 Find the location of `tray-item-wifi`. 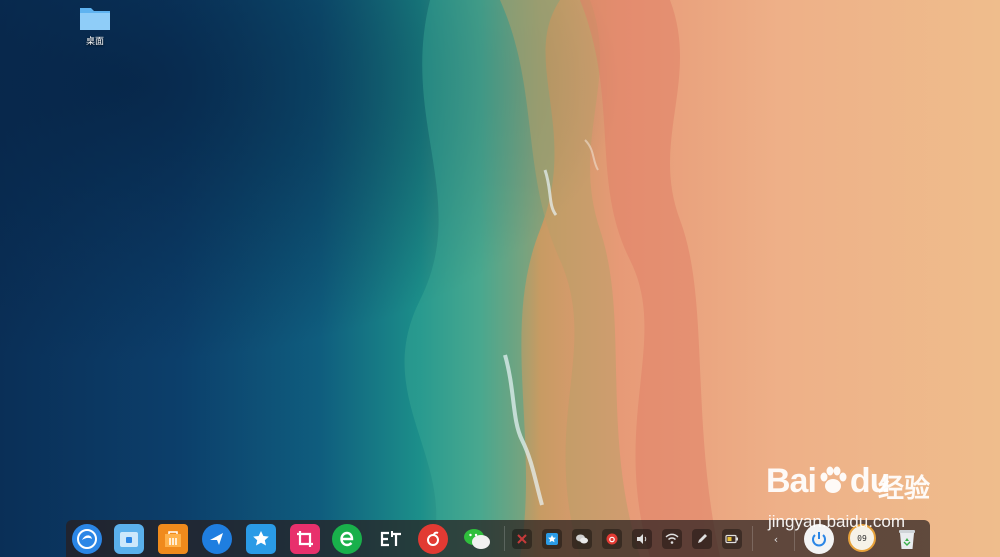

tray-item-wifi is located at coordinates (672, 539).